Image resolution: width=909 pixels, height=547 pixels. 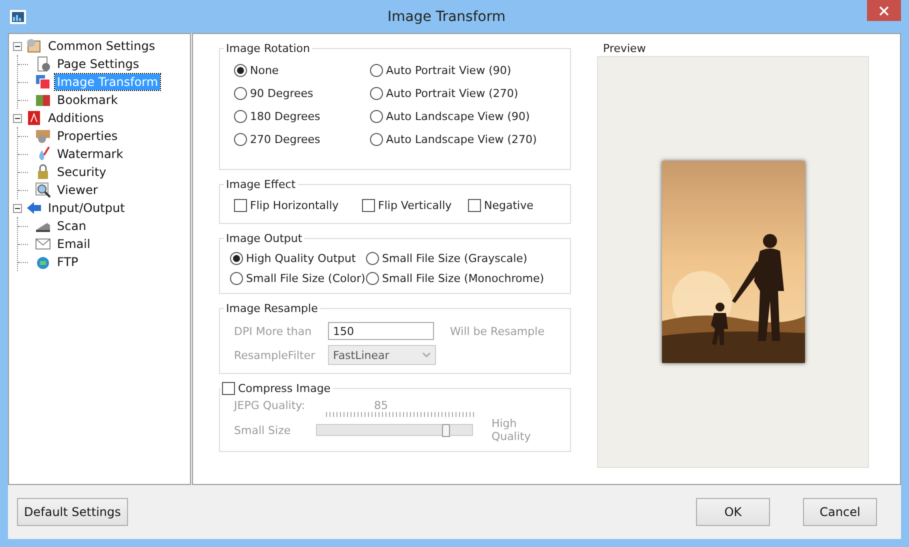 What do you see at coordinates (272, 308) in the screenshot?
I see `group-title: Image Resample` at bounding box center [272, 308].